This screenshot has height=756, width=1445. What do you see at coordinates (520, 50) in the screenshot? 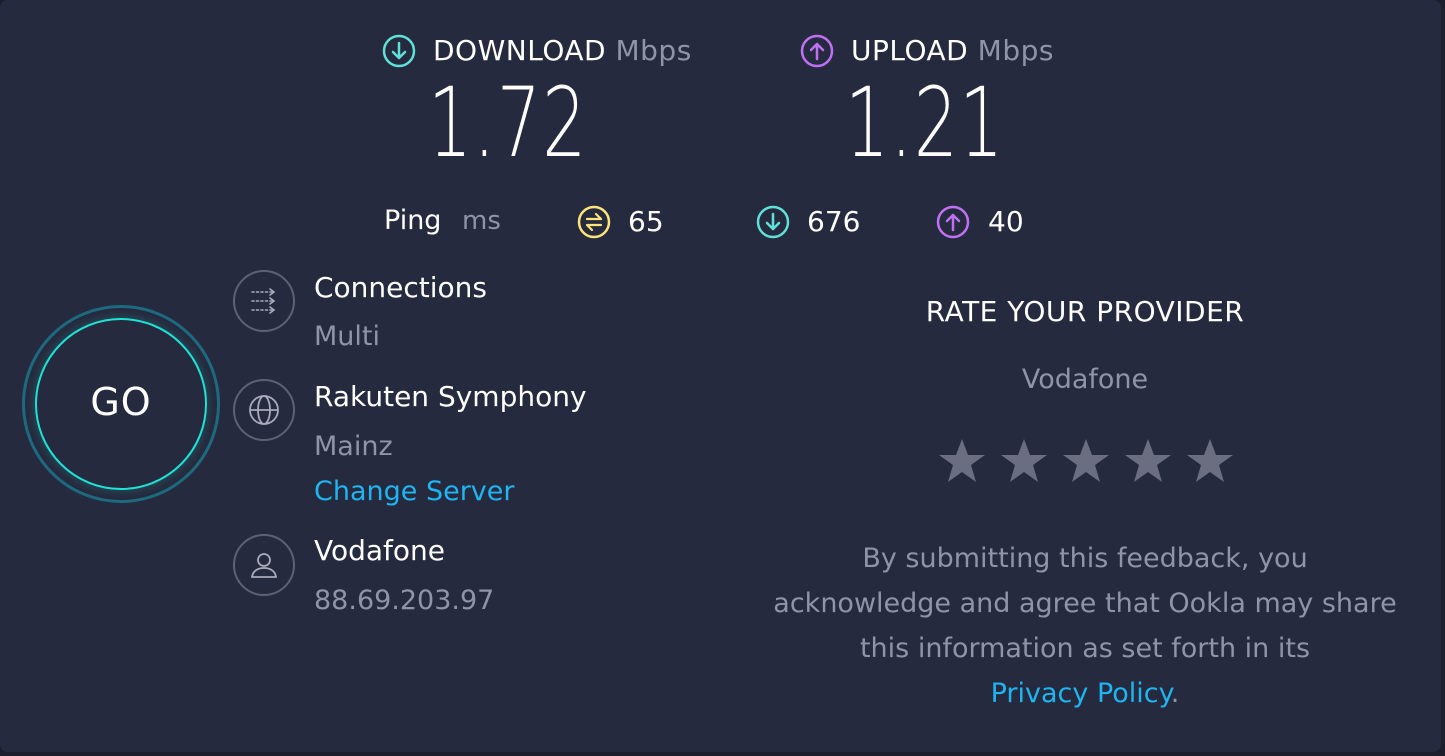
I see `download-label: DOWNLOAD` at bounding box center [520, 50].